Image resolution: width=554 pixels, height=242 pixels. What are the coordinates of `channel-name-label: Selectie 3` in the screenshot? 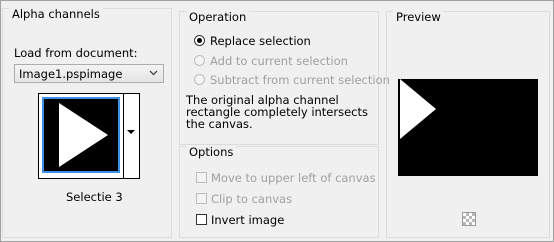 It's located at (94, 197).